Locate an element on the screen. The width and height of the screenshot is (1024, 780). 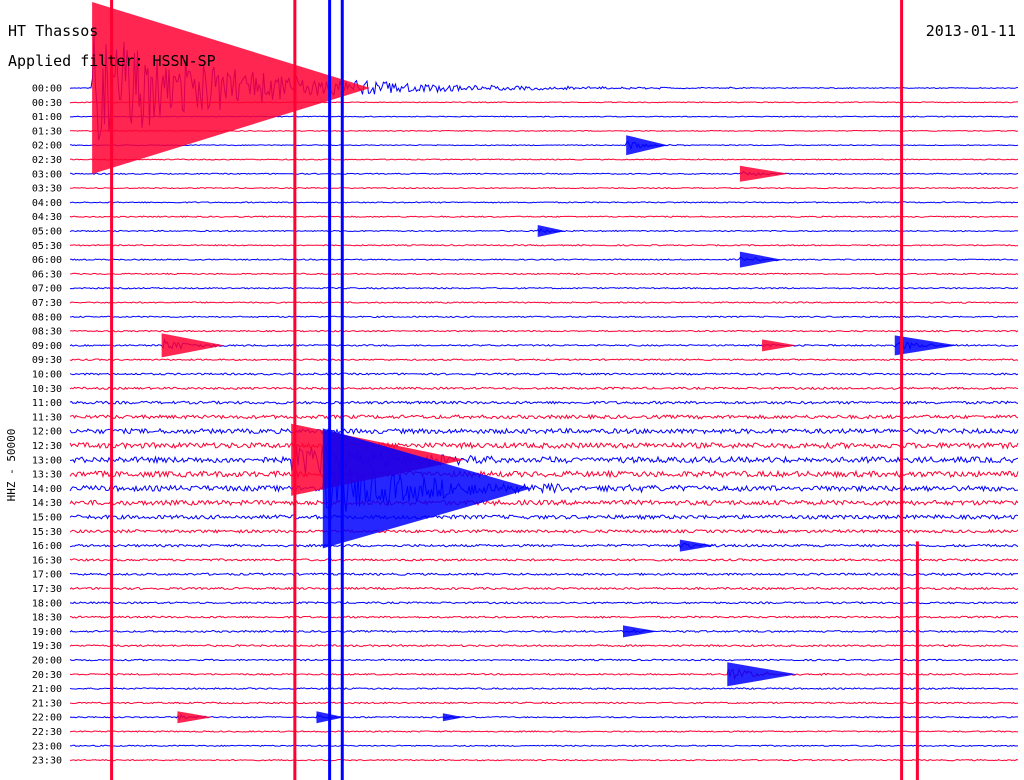
row-time-label: 09:30 is located at coordinates (47, 360).